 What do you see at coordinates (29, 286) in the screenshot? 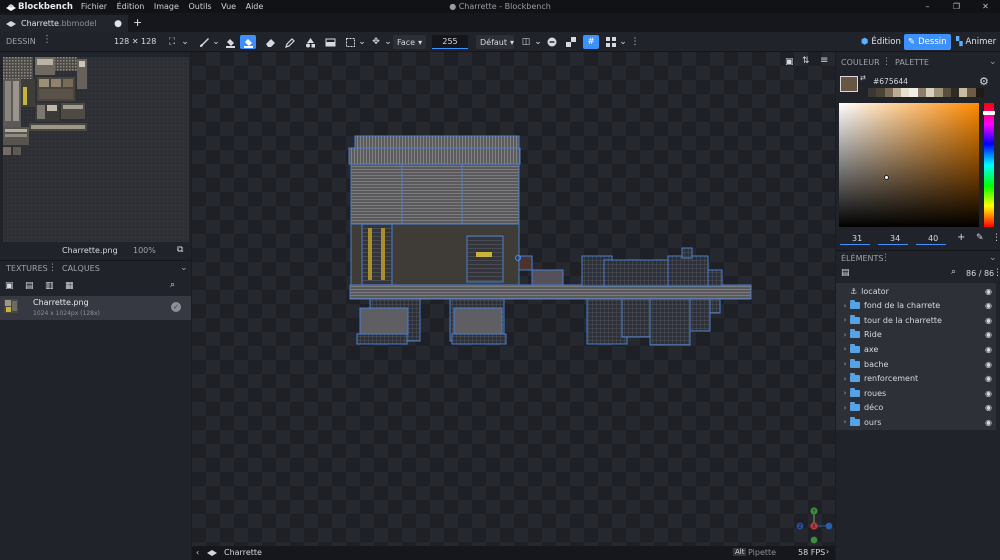
I see `create-texture-icon: ▤` at bounding box center [29, 286].